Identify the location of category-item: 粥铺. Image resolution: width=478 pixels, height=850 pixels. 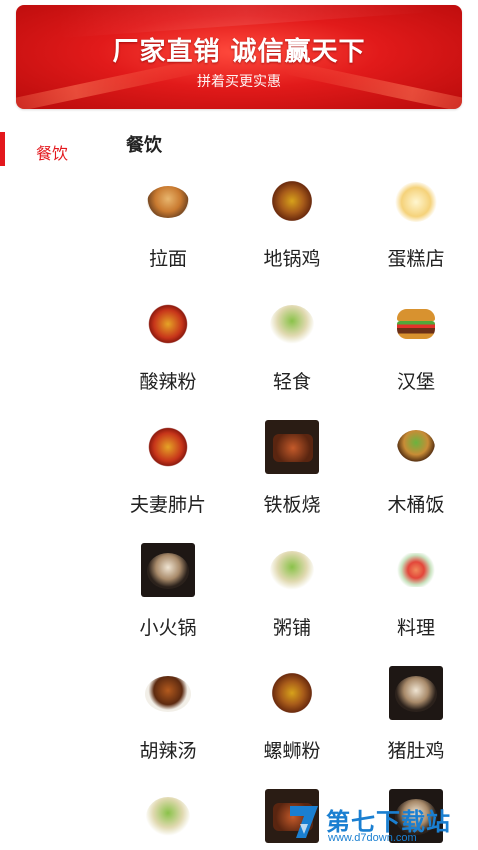
(292, 591).